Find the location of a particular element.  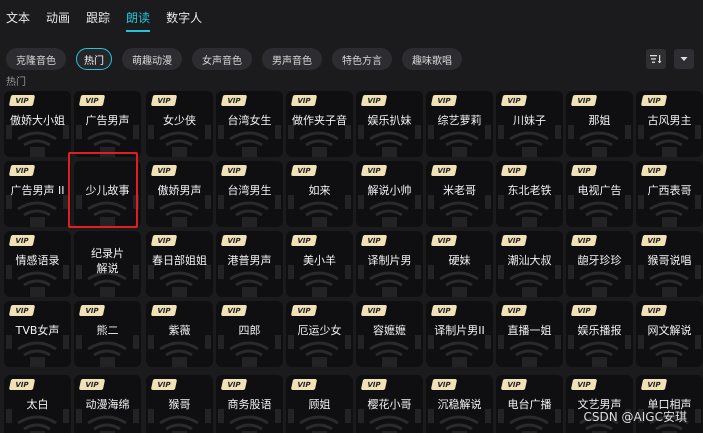

voice-tile: VIP 米老哥 is located at coordinates (459, 194).